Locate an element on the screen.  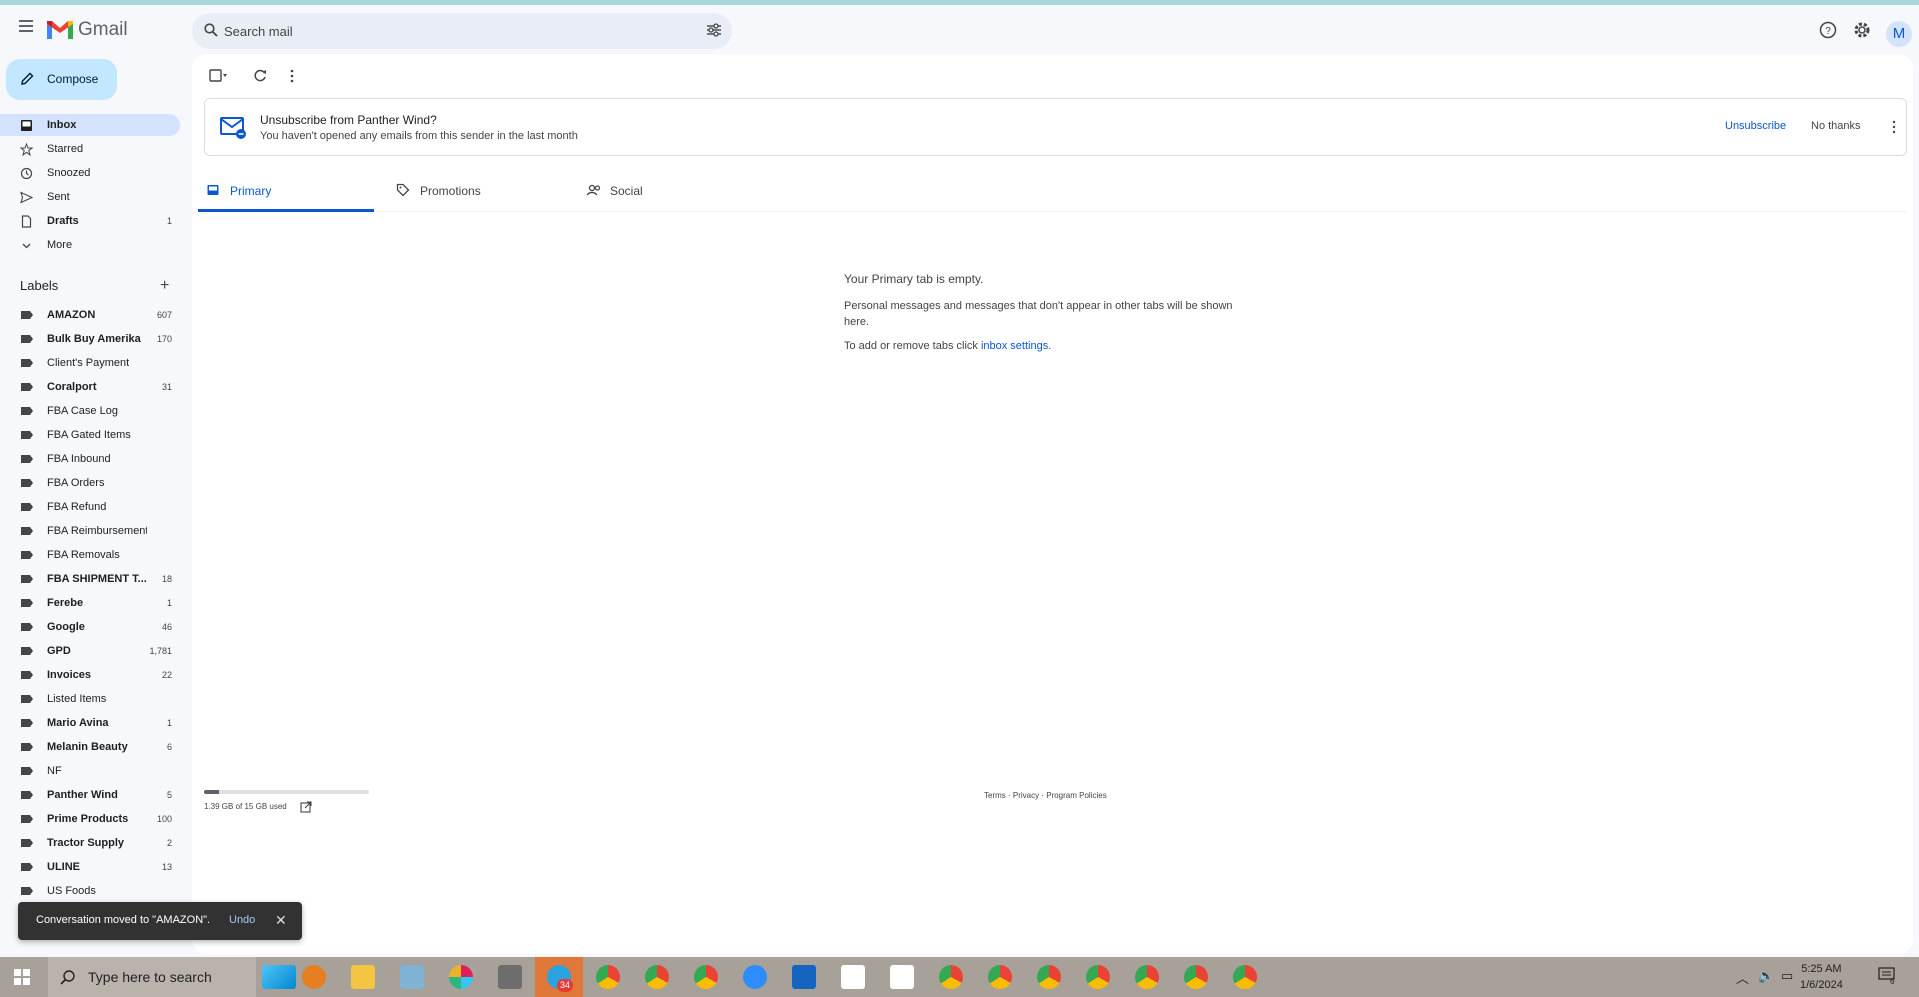
main-menu-button is located at coordinates (26, 29).